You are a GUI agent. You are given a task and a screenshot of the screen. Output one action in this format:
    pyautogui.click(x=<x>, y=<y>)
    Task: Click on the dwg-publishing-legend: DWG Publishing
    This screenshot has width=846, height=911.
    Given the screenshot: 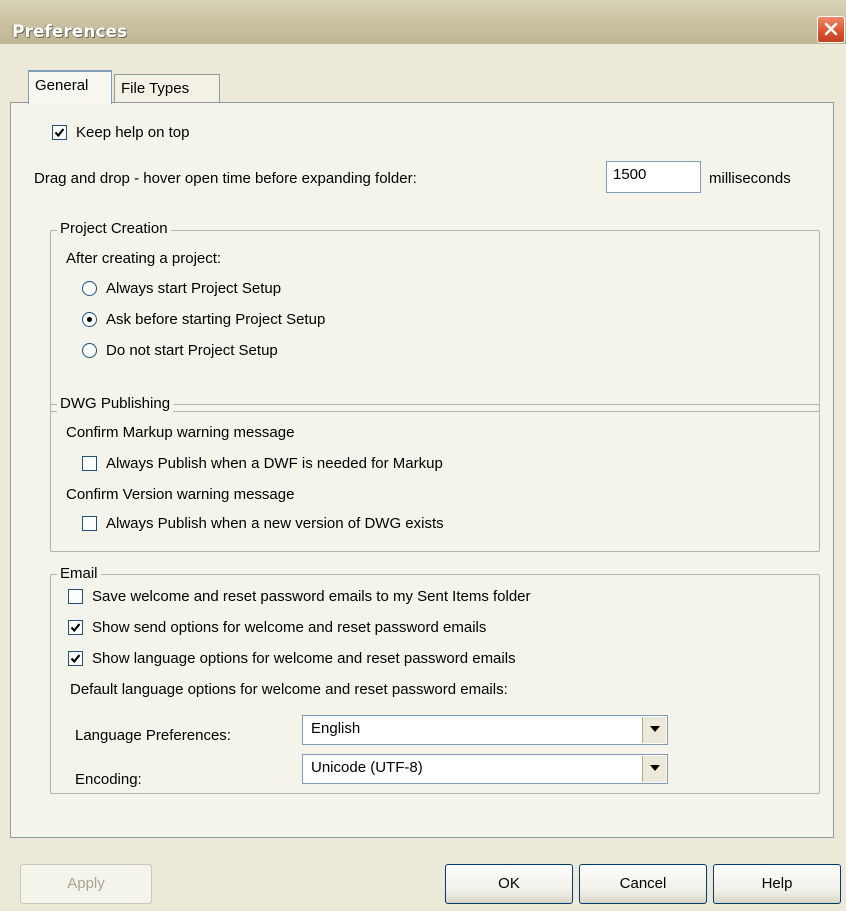 What is the action you would take?
    pyautogui.click(x=115, y=403)
    